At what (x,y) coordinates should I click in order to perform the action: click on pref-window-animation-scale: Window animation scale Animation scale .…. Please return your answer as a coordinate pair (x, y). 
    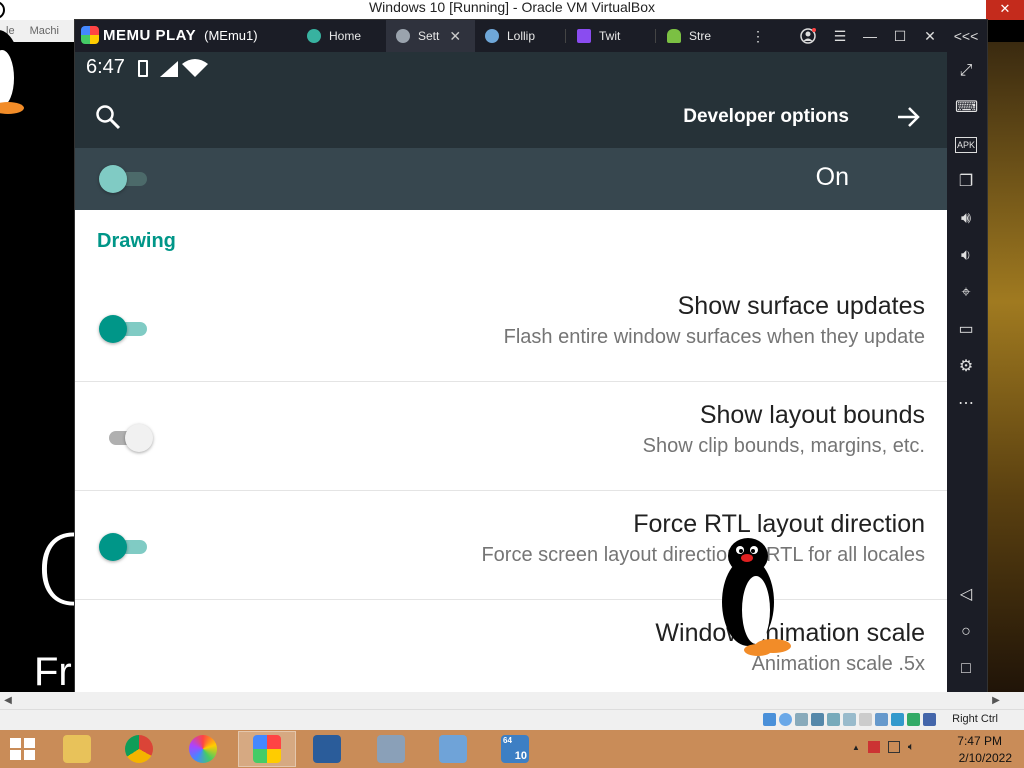
    Looking at the image, I should click on (511, 653).